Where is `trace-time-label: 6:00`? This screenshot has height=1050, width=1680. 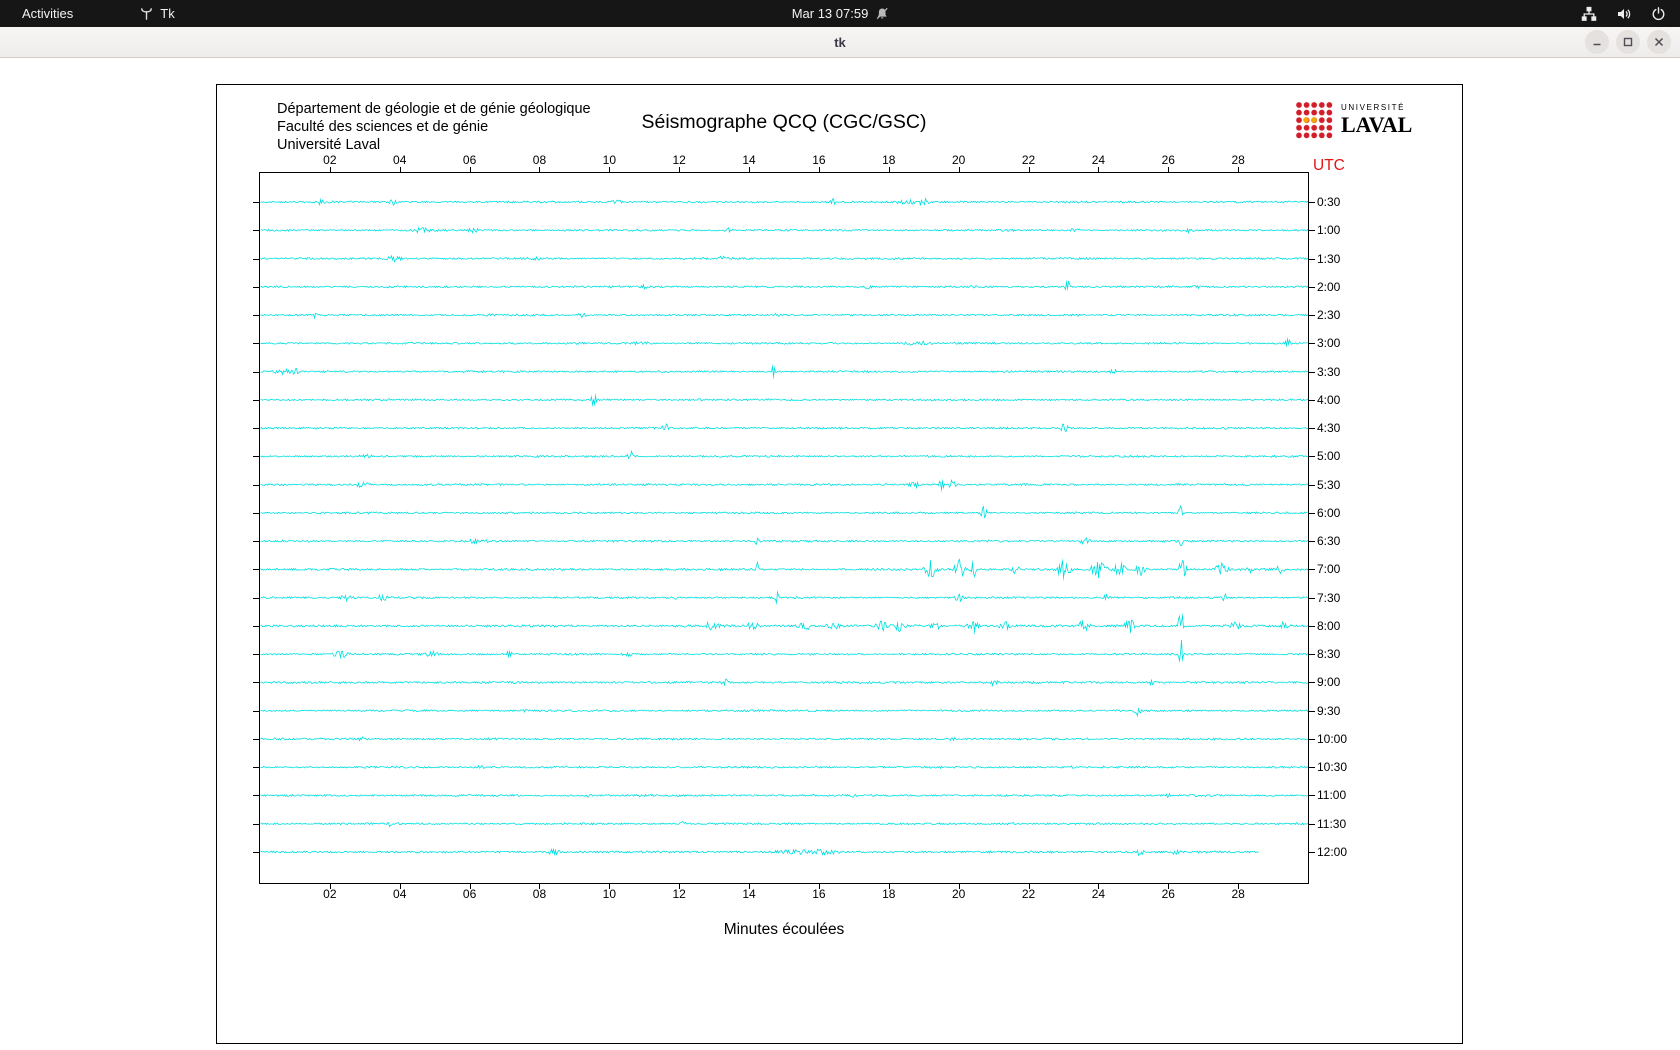 trace-time-label: 6:00 is located at coordinates (1329, 512).